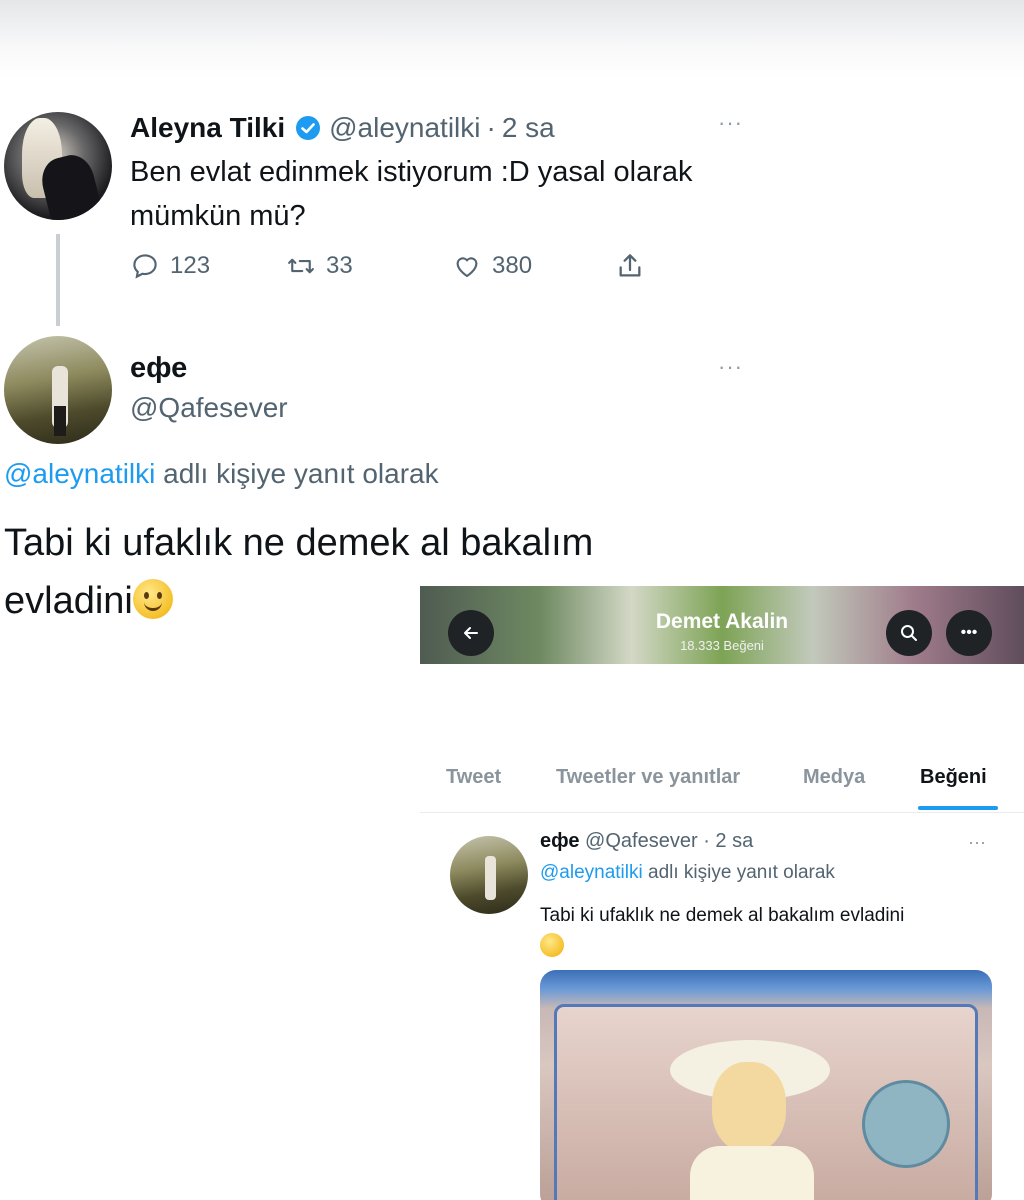 The width and height of the screenshot is (1024, 1200). I want to click on avatar, so click(58, 166).